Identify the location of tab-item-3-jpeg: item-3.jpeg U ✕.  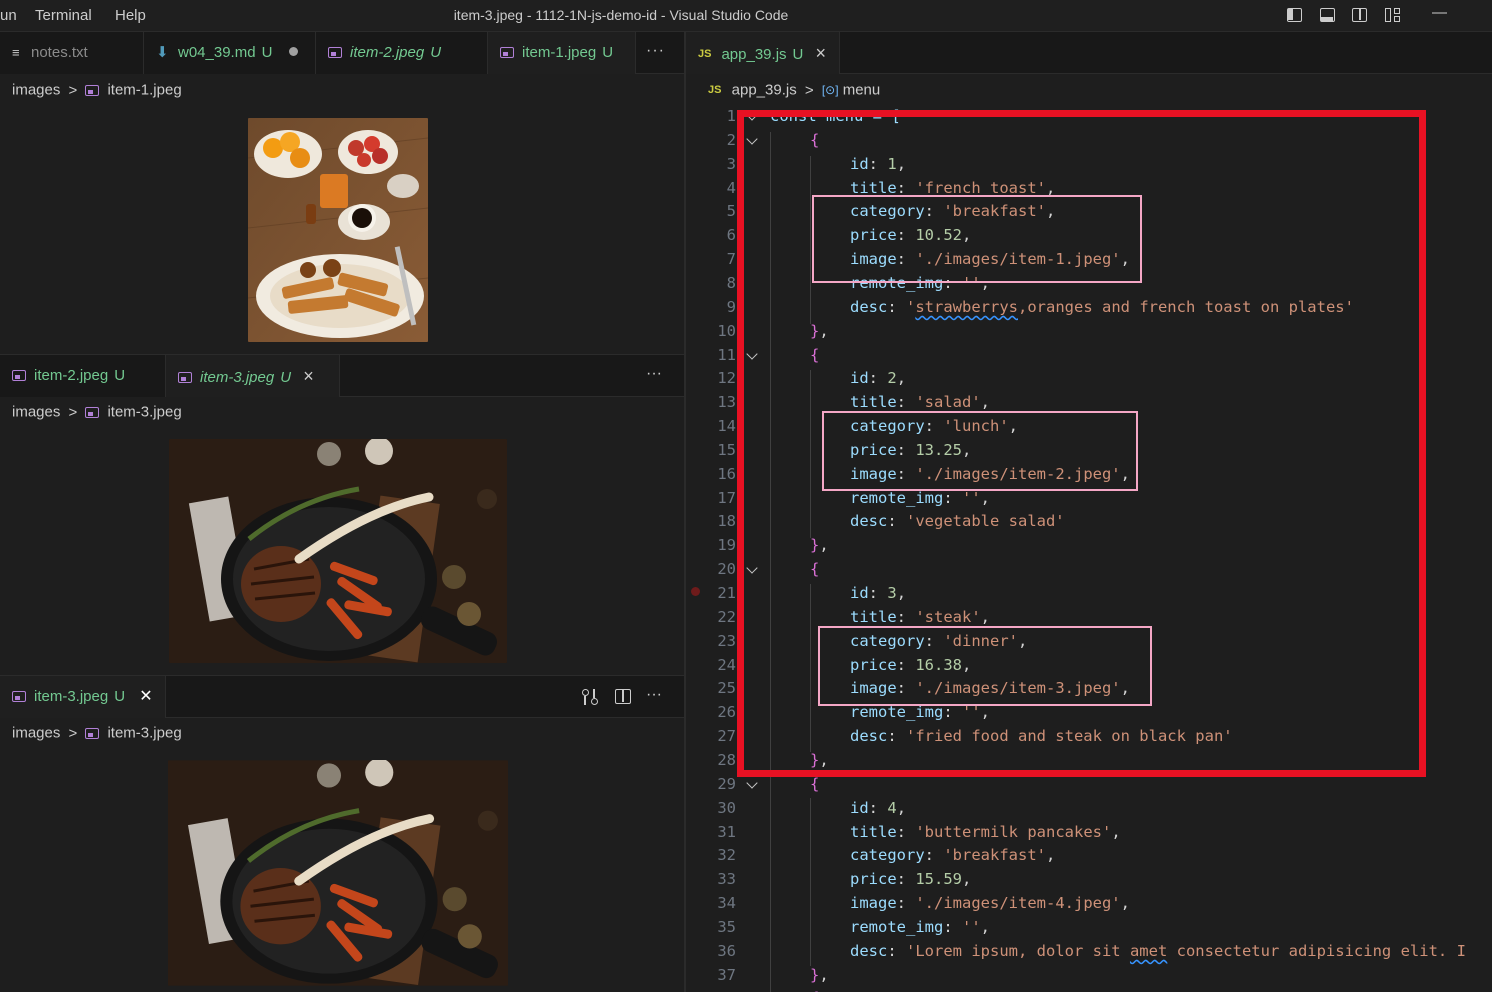
(83, 697).